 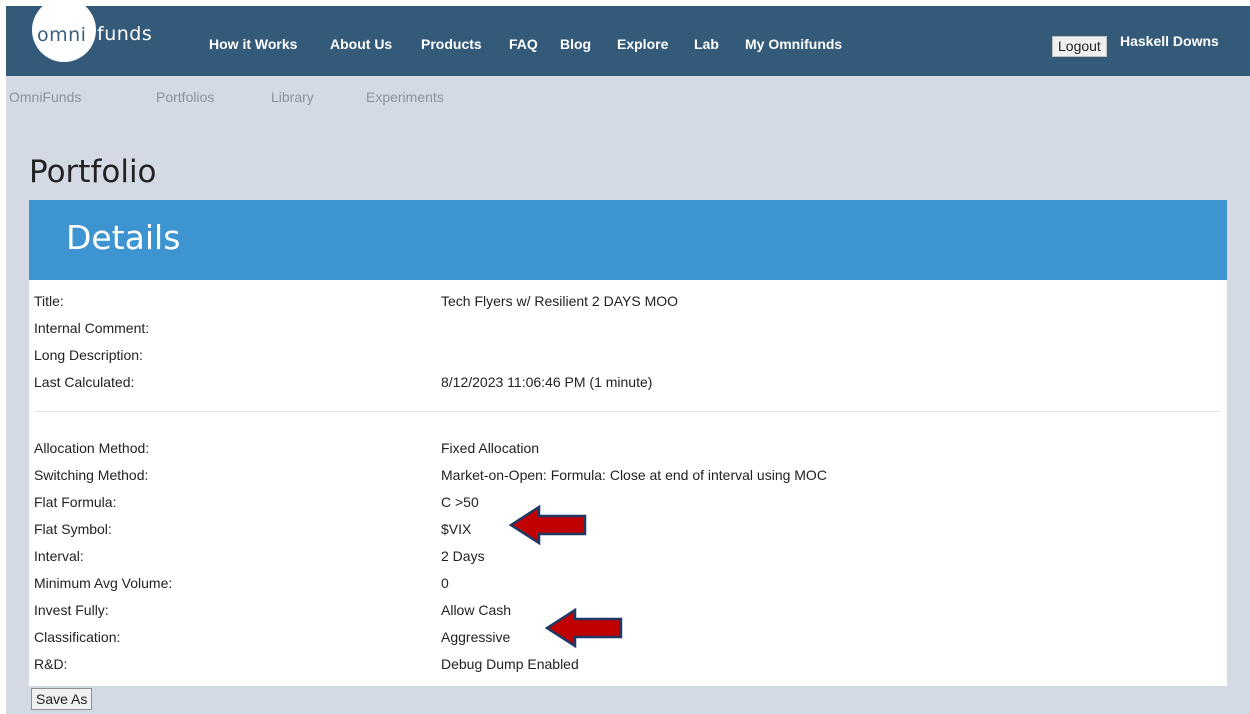 What do you see at coordinates (628, 666) in the screenshot?
I see `detail-row-r-and-d: R&D: Debug Dump Enabled` at bounding box center [628, 666].